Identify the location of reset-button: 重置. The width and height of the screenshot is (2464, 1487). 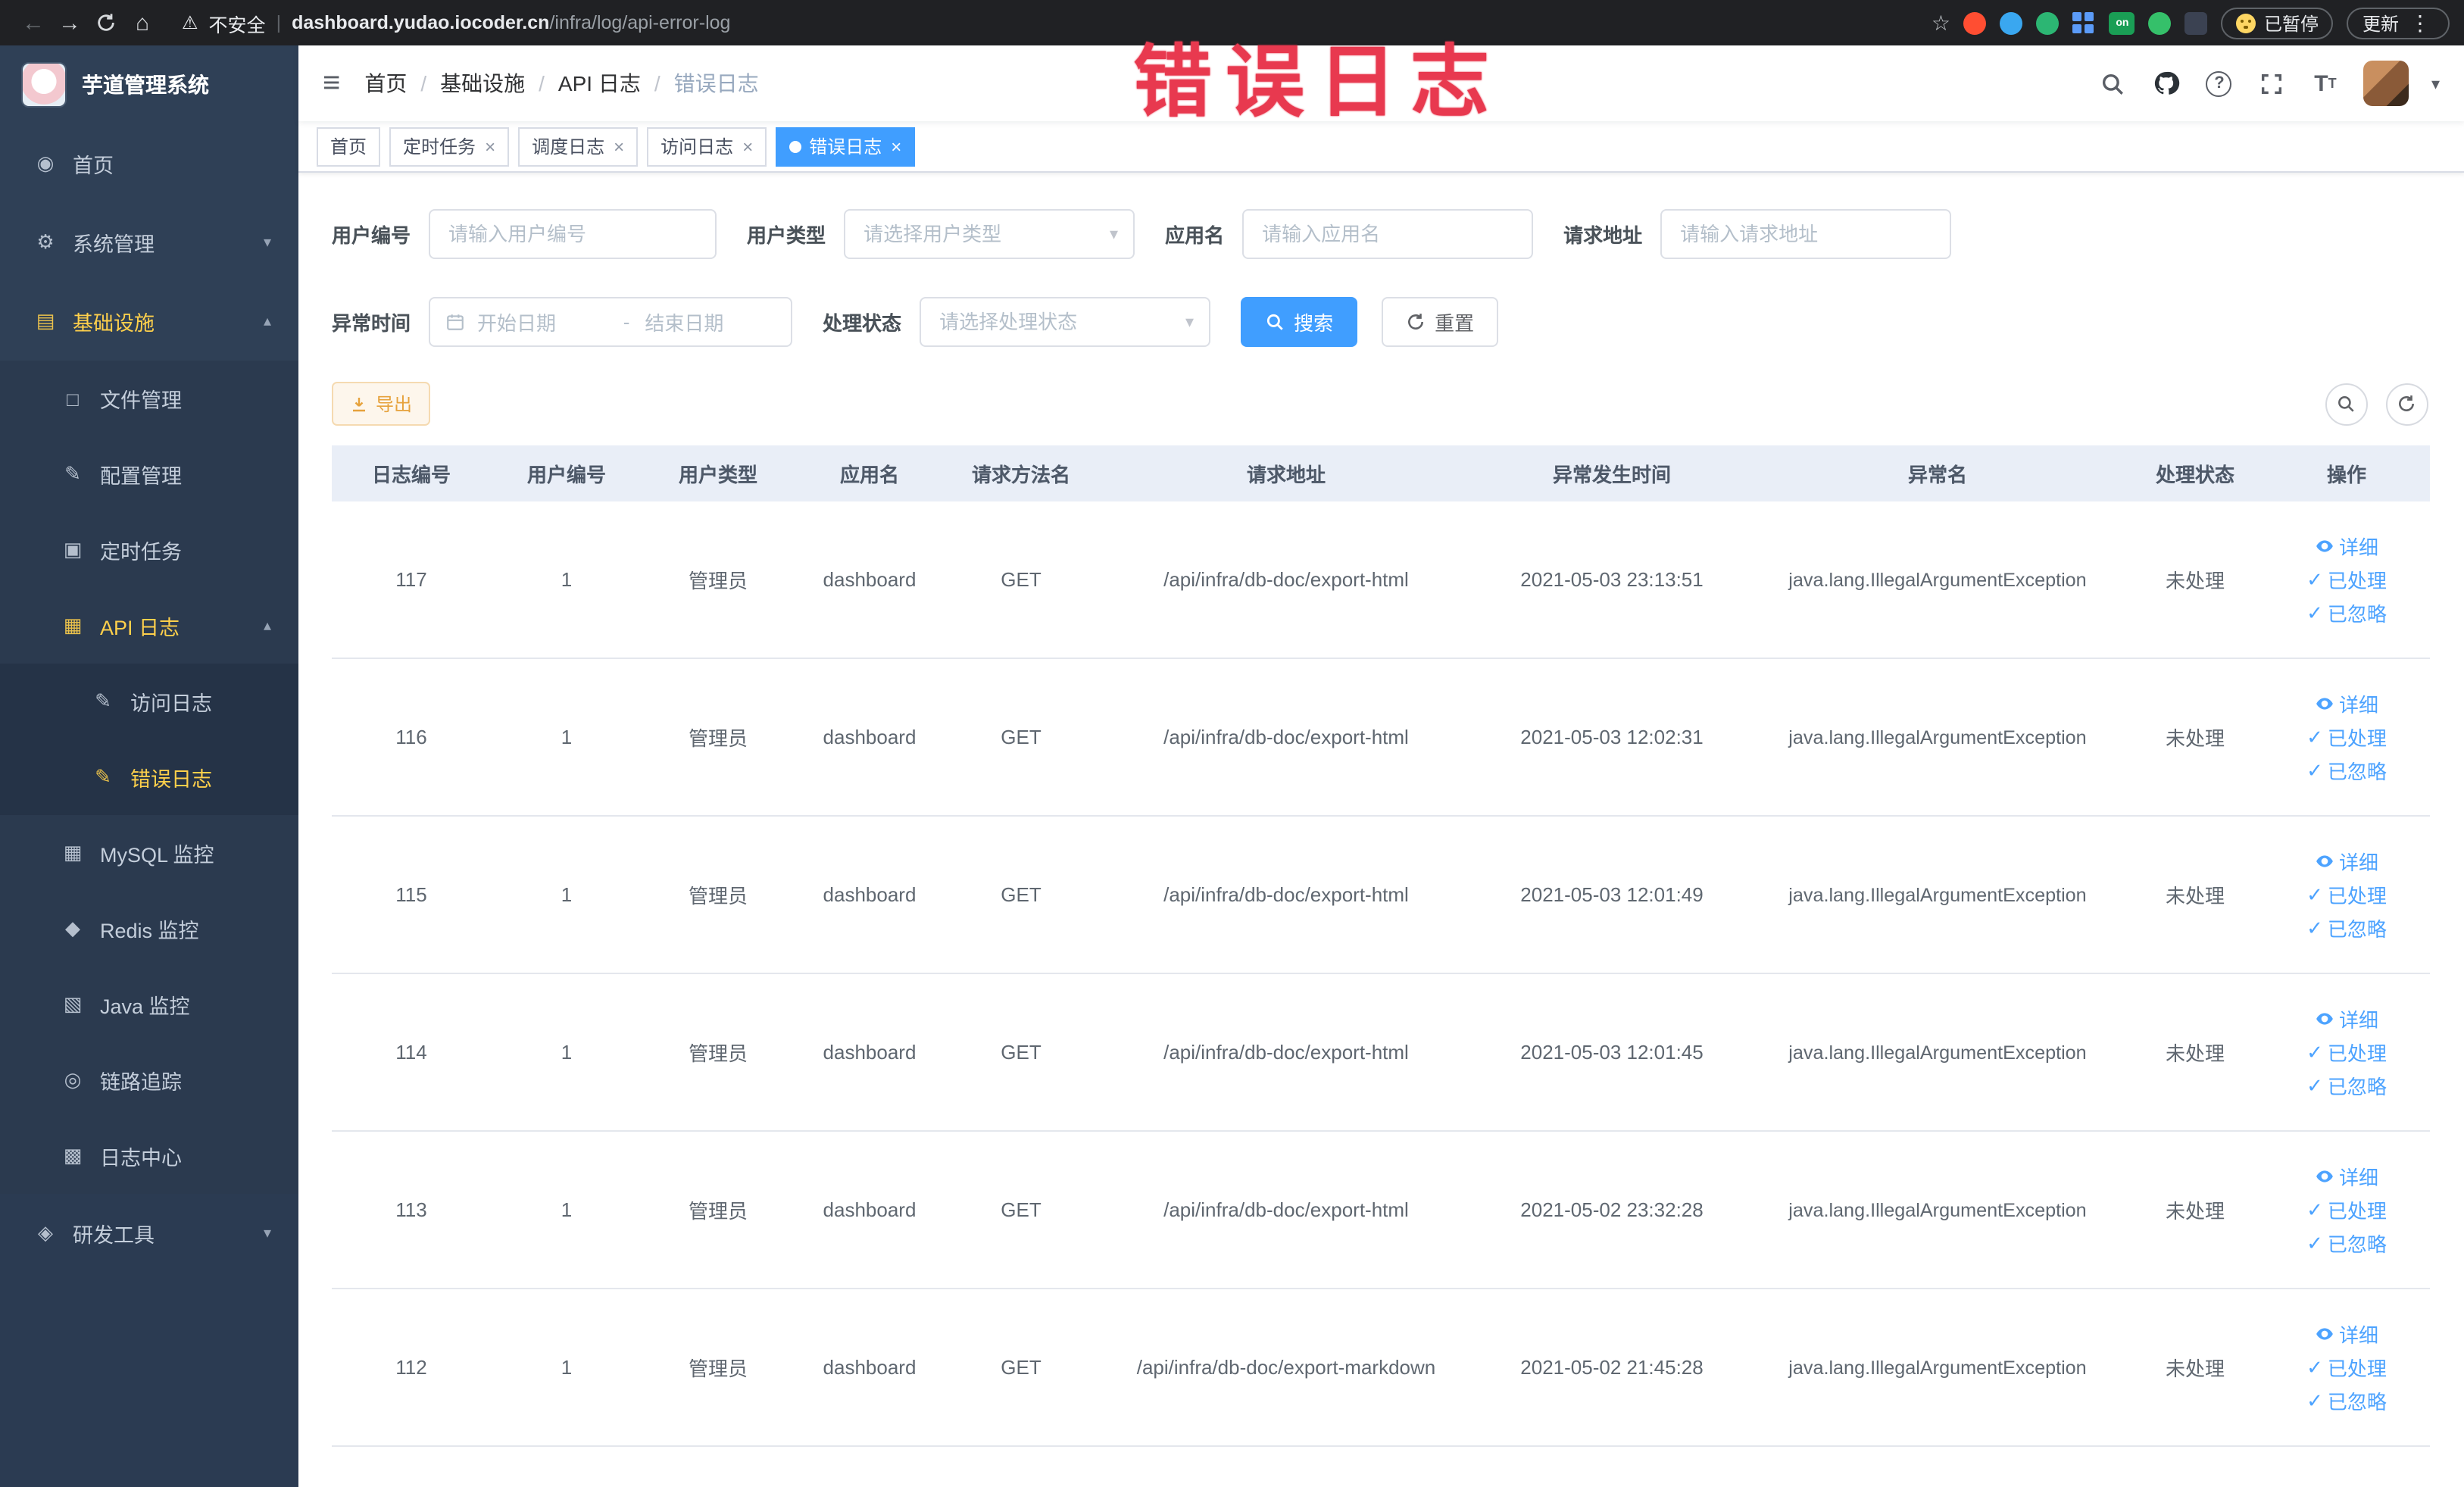
(1440, 322).